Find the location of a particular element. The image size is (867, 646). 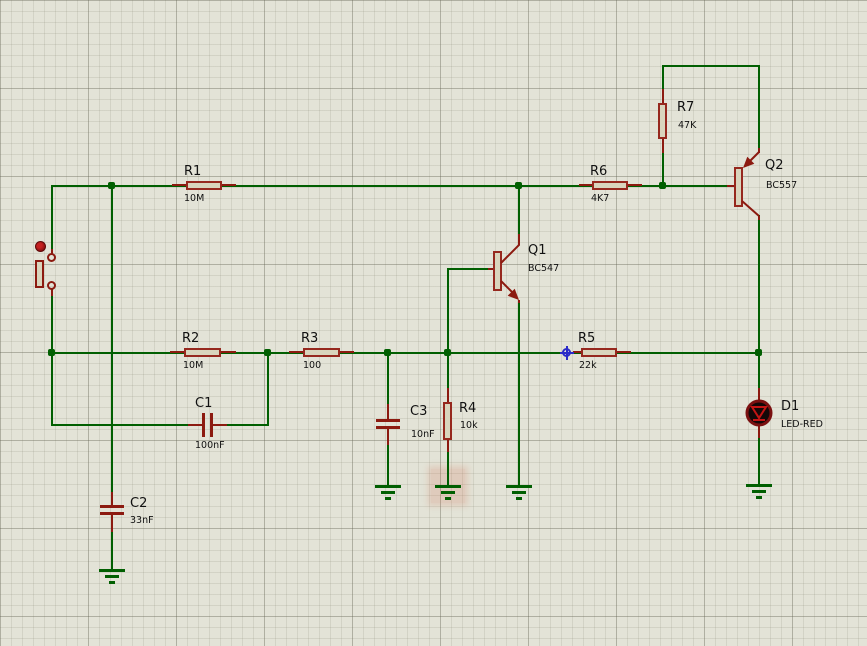

r2-value: 10M is located at coordinates (193, 365).